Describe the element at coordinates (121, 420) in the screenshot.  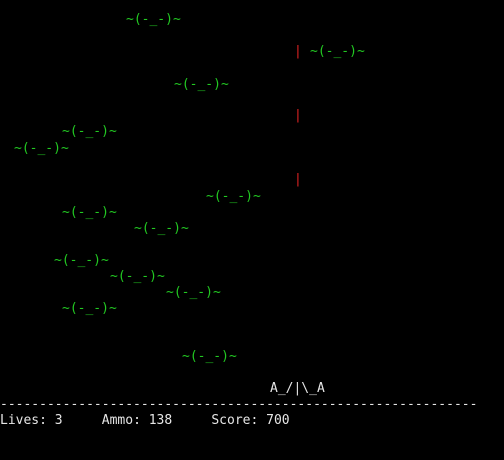
I see `ammo-label: Ammo:` at that location.